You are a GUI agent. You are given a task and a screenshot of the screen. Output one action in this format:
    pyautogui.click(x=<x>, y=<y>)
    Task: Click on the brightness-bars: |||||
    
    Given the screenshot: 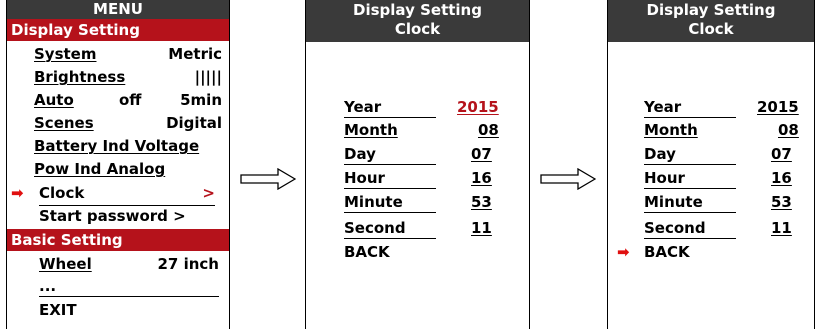 What is the action you would take?
    pyautogui.click(x=208, y=77)
    